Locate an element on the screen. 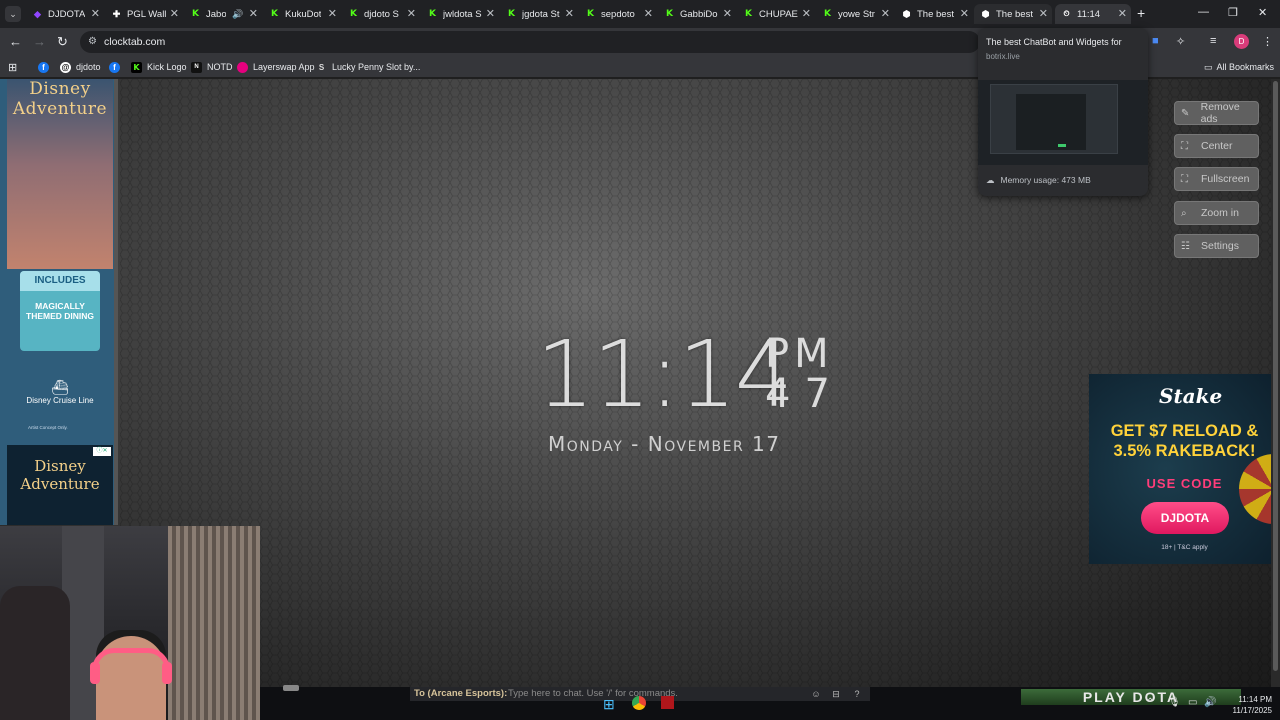 The width and height of the screenshot is (1280, 720). apps-grid-icon: ⊞ is located at coordinates (12, 67).